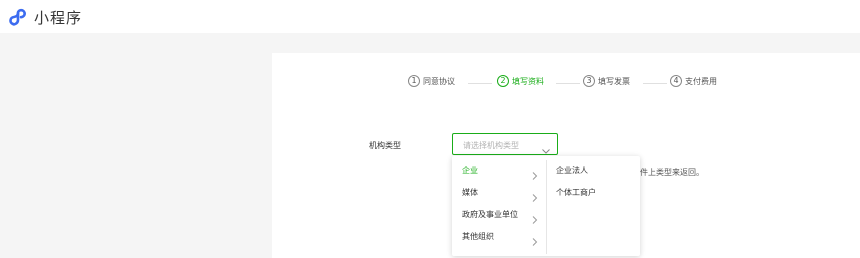  Describe the element at coordinates (589, 81) in the screenshot. I see `step-number: 3` at that location.